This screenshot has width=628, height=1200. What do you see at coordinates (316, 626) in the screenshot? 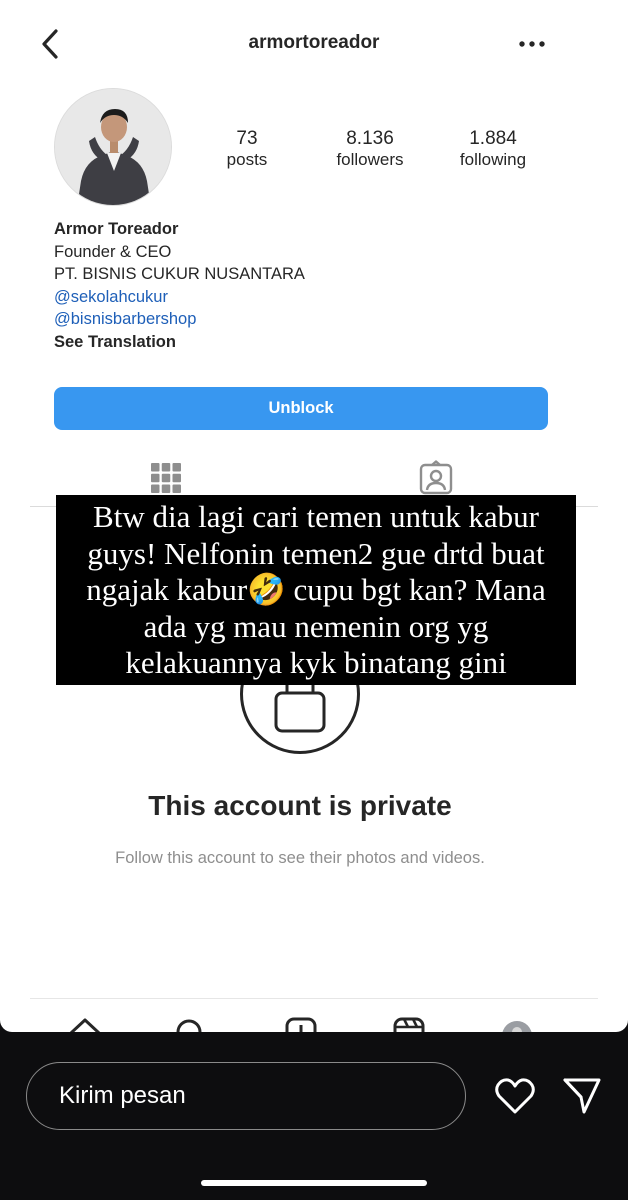
I see `caption-line: ada yg mau nemenin org yg` at bounding box center [316, 626].